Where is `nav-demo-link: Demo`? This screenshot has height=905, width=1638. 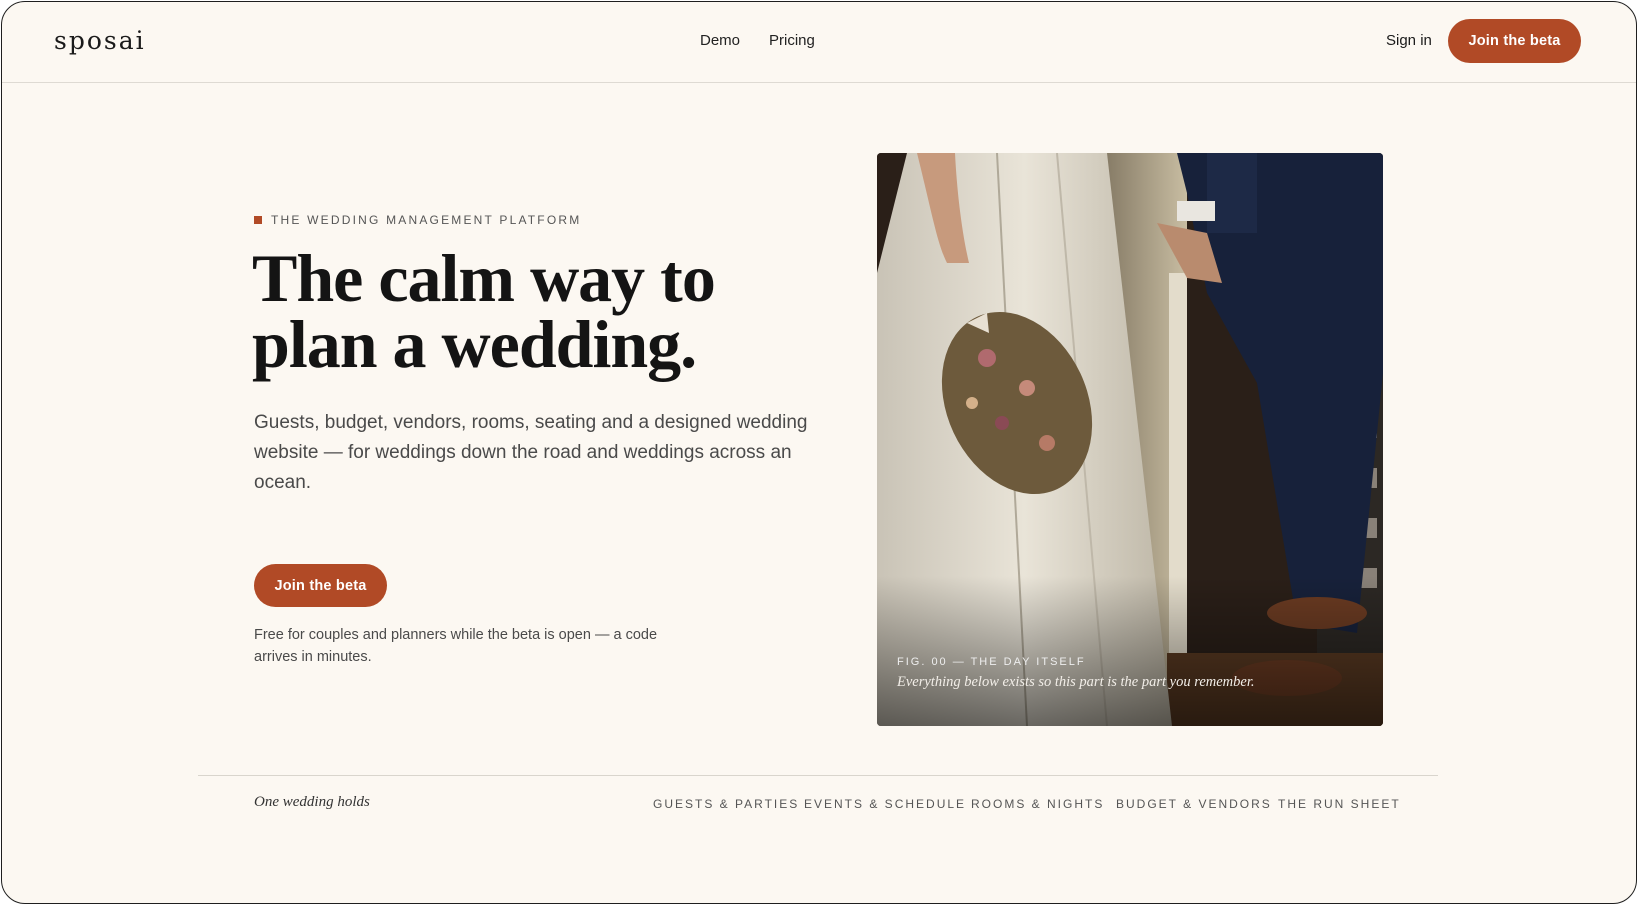
nav-demo-link: Demo is located at coordinates (720, 40).